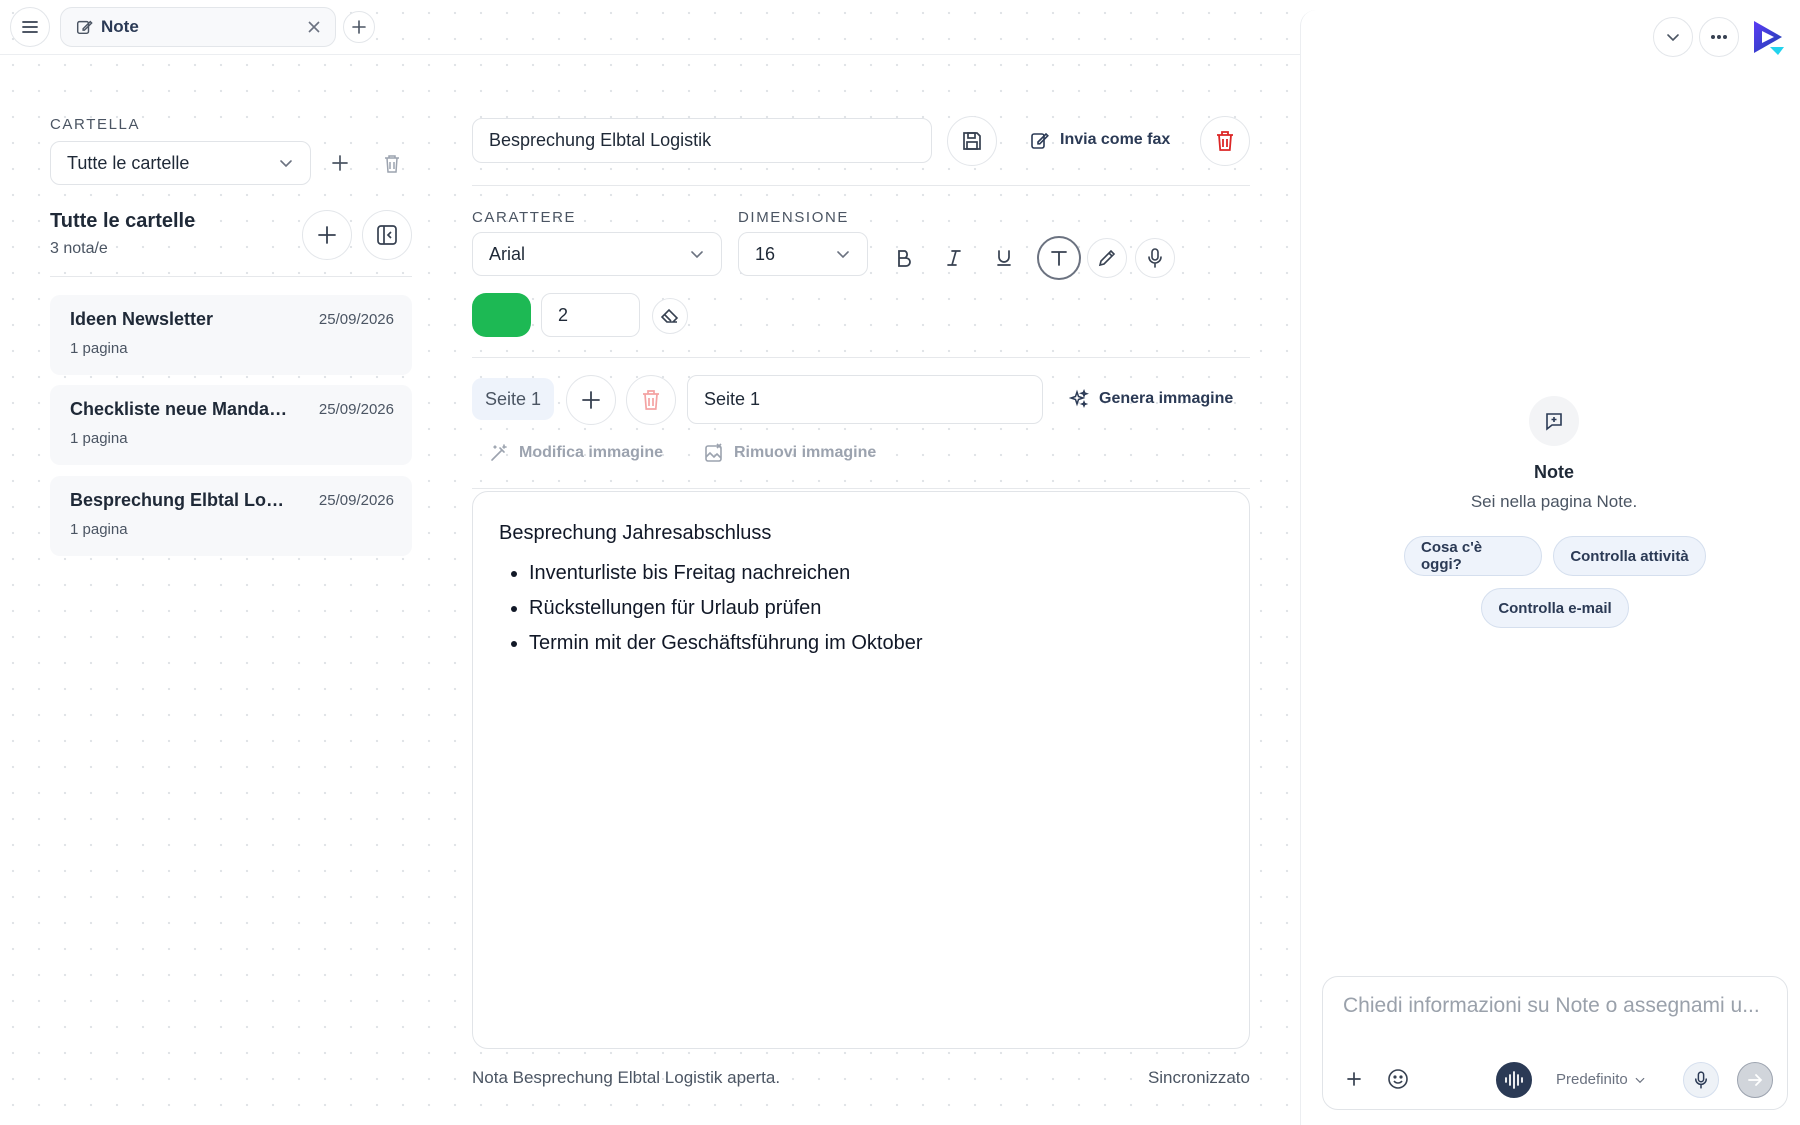  Describe the element at coordinates (123, 221) in the screenshot. I see `list-title: Tutte le cartelle` at that location.